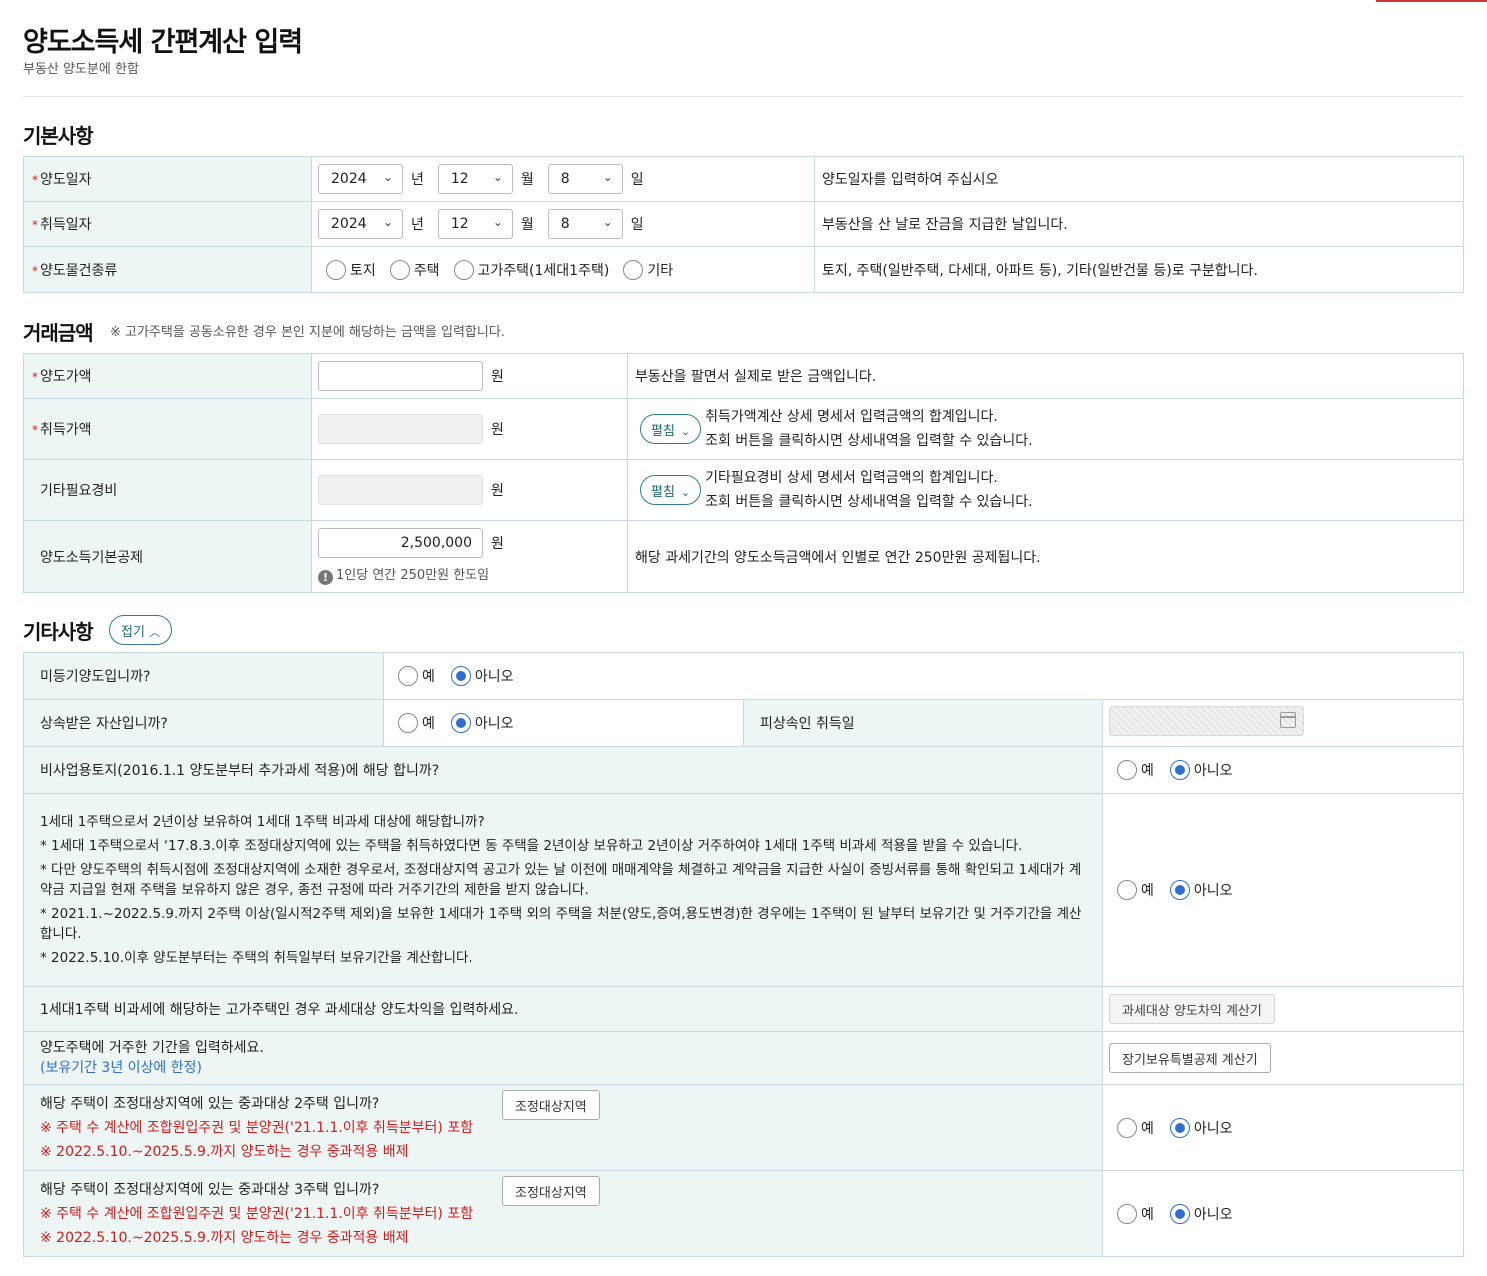  What do you see at coordinates (1045, 376) in the screenshot?
I see `desc-sale-price: 부동산을 팔면서 실제로 받은 금액입니다.` at bounding box center [1045, 376].